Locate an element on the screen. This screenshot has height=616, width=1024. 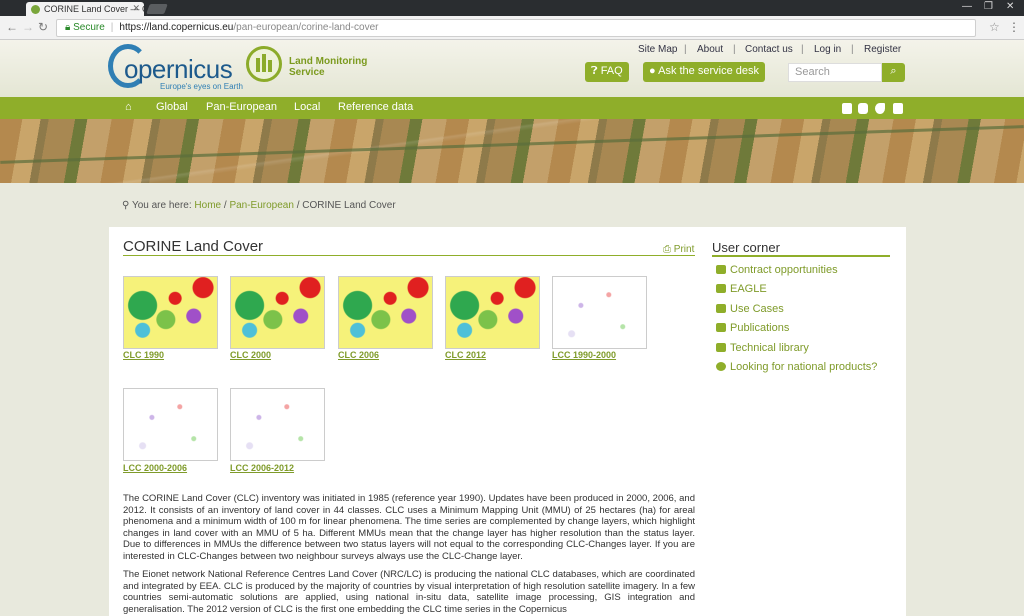
back-icon: ← is located at coordinates (12, 27).